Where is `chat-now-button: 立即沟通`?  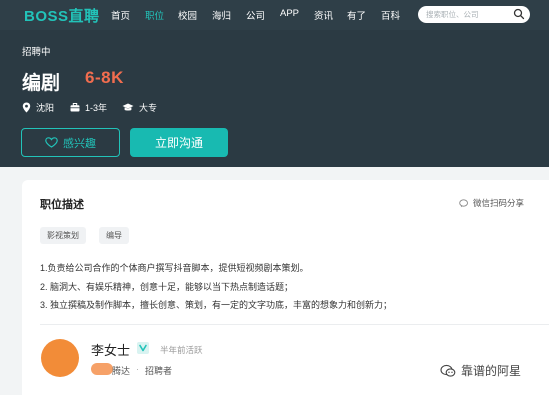
chat-now-button: 立即沟通 is located at coordinates (179, 142).